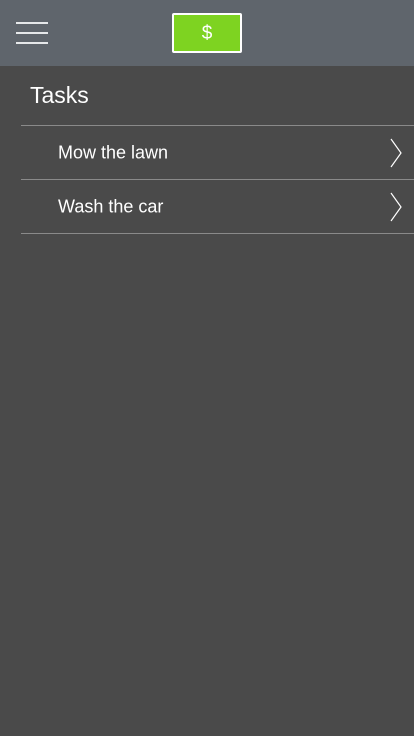 This screenshot has height=736, width=414. What do you see at coordinates (113, 152) in the screenshot?
I see `task-label: Mow the lawn` at bounding box center [113, 152].